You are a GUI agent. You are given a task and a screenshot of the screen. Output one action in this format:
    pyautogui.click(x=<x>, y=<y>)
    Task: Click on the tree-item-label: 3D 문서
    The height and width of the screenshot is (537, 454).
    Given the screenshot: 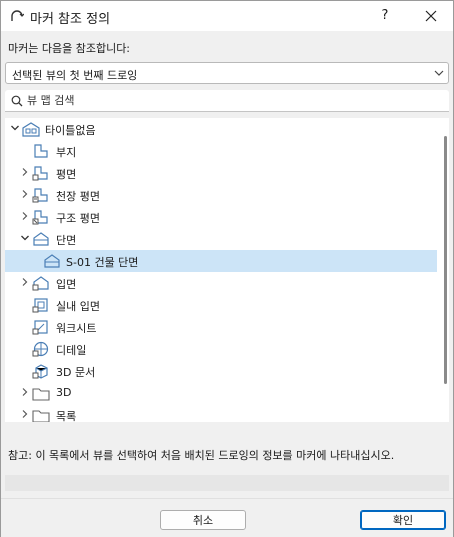 What is the action you would take?
    pyautogui.click(x=76, y=372)
    